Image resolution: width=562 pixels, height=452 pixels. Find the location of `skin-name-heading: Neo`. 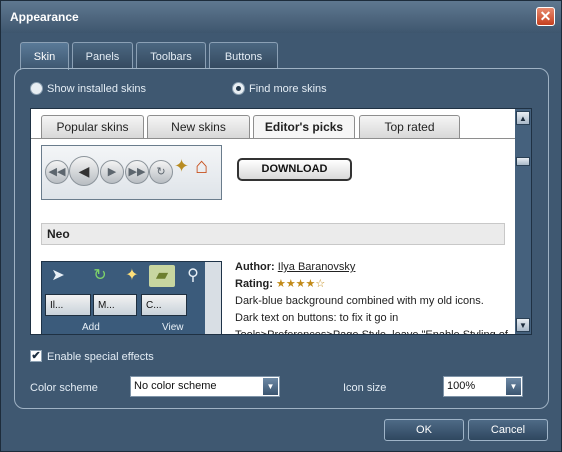

skin-name-heading: Neo is located at coordinates (273, 234).